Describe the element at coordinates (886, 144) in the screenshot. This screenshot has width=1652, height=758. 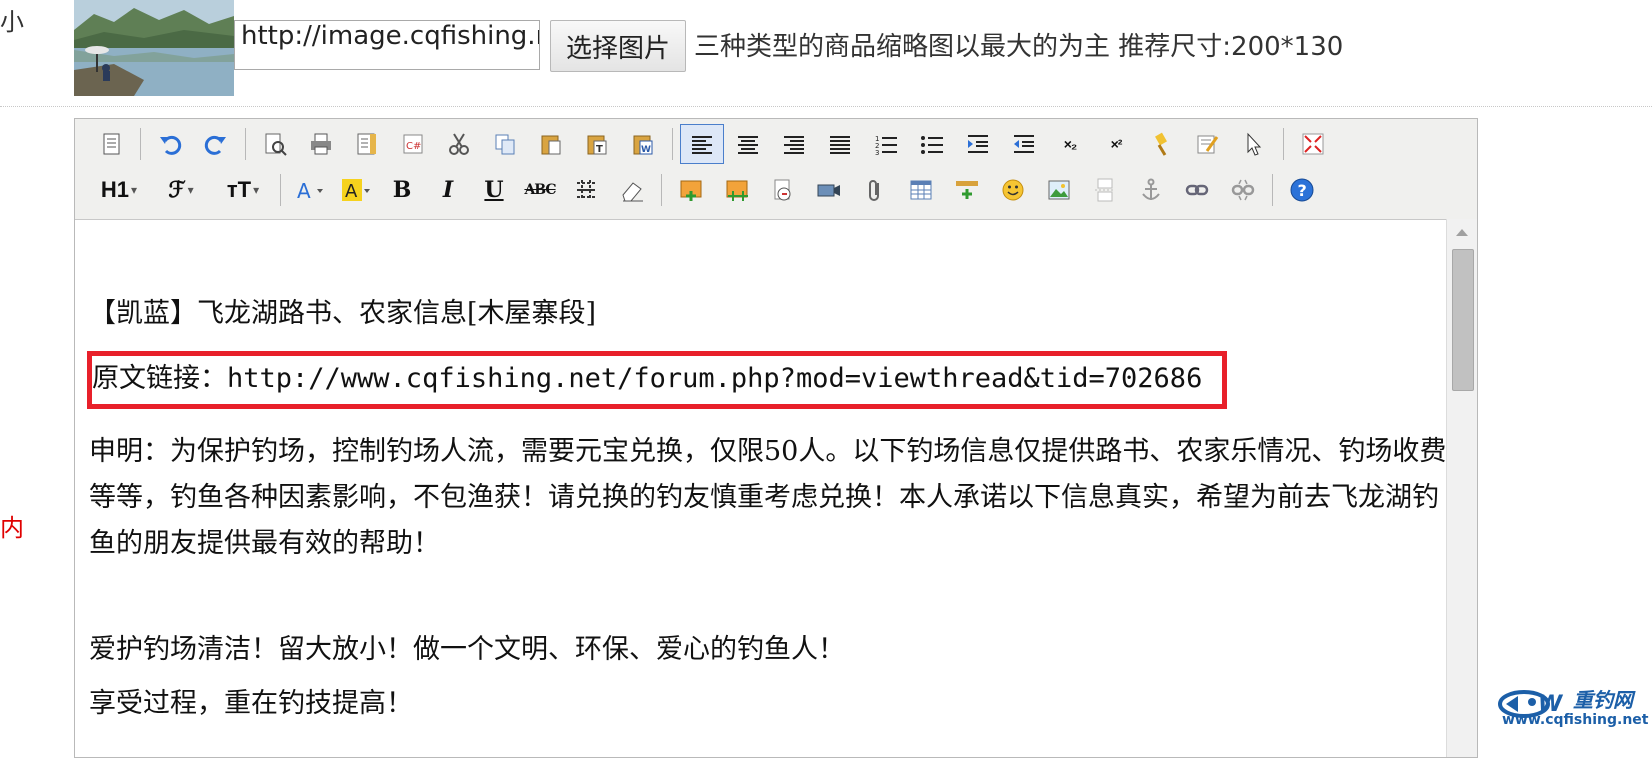
I see `ordered-list-icon: 123` at that location.